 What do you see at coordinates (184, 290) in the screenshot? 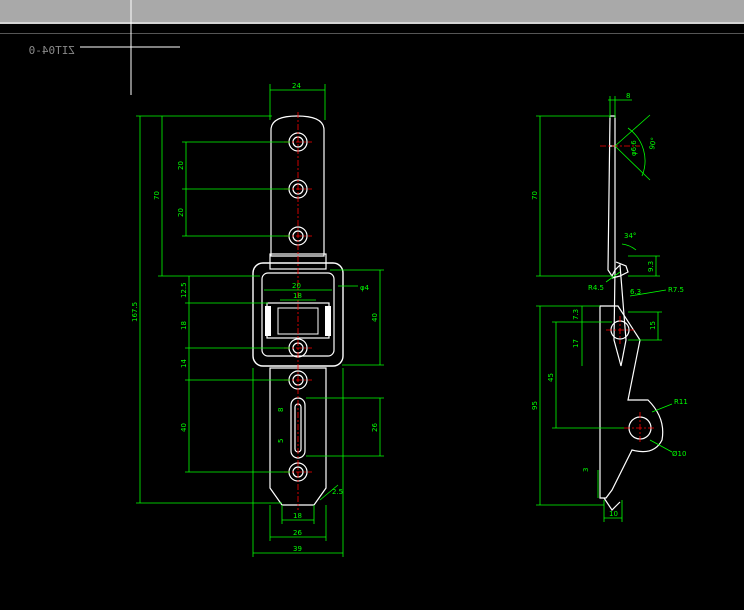
I see `dim-12-5: 12.5` at bounding box center [184, 290].